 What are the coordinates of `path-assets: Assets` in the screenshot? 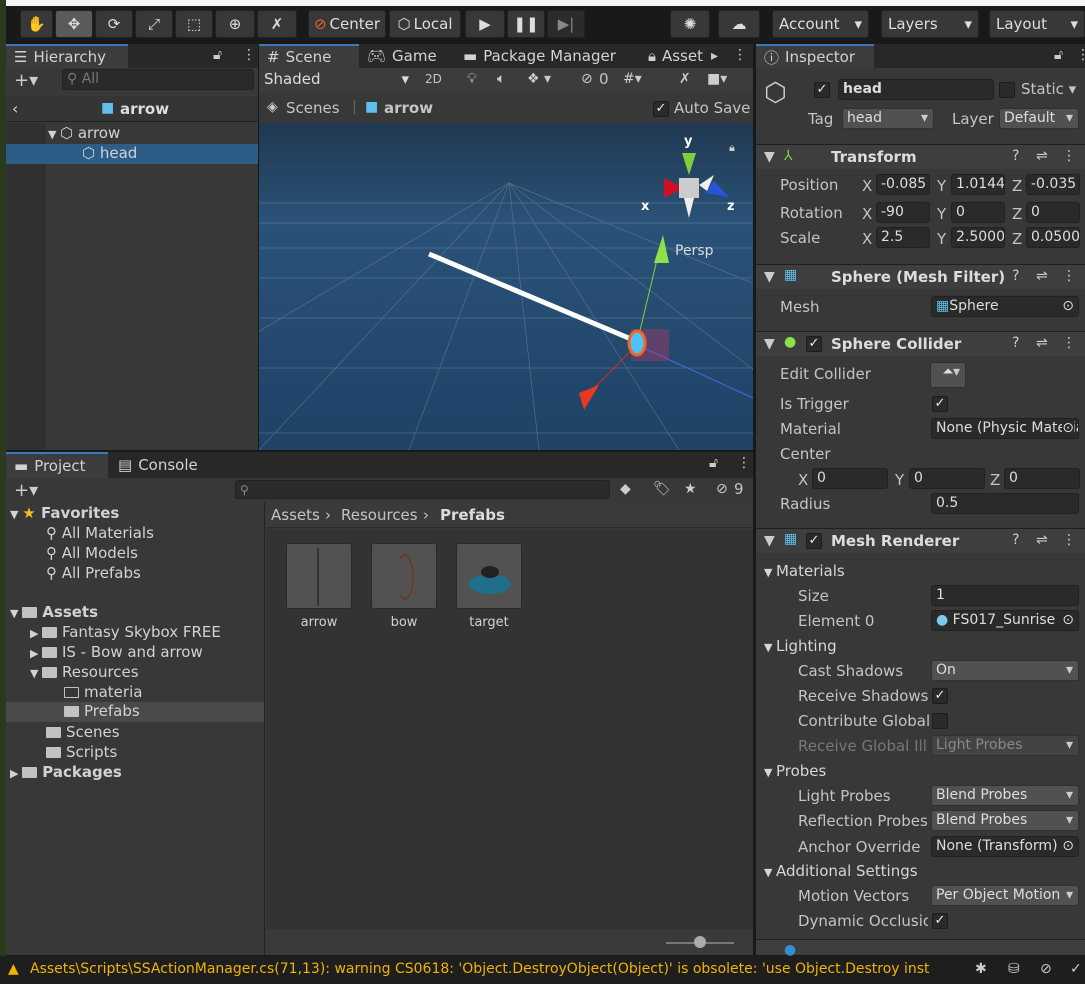 It's located at (295, 515).